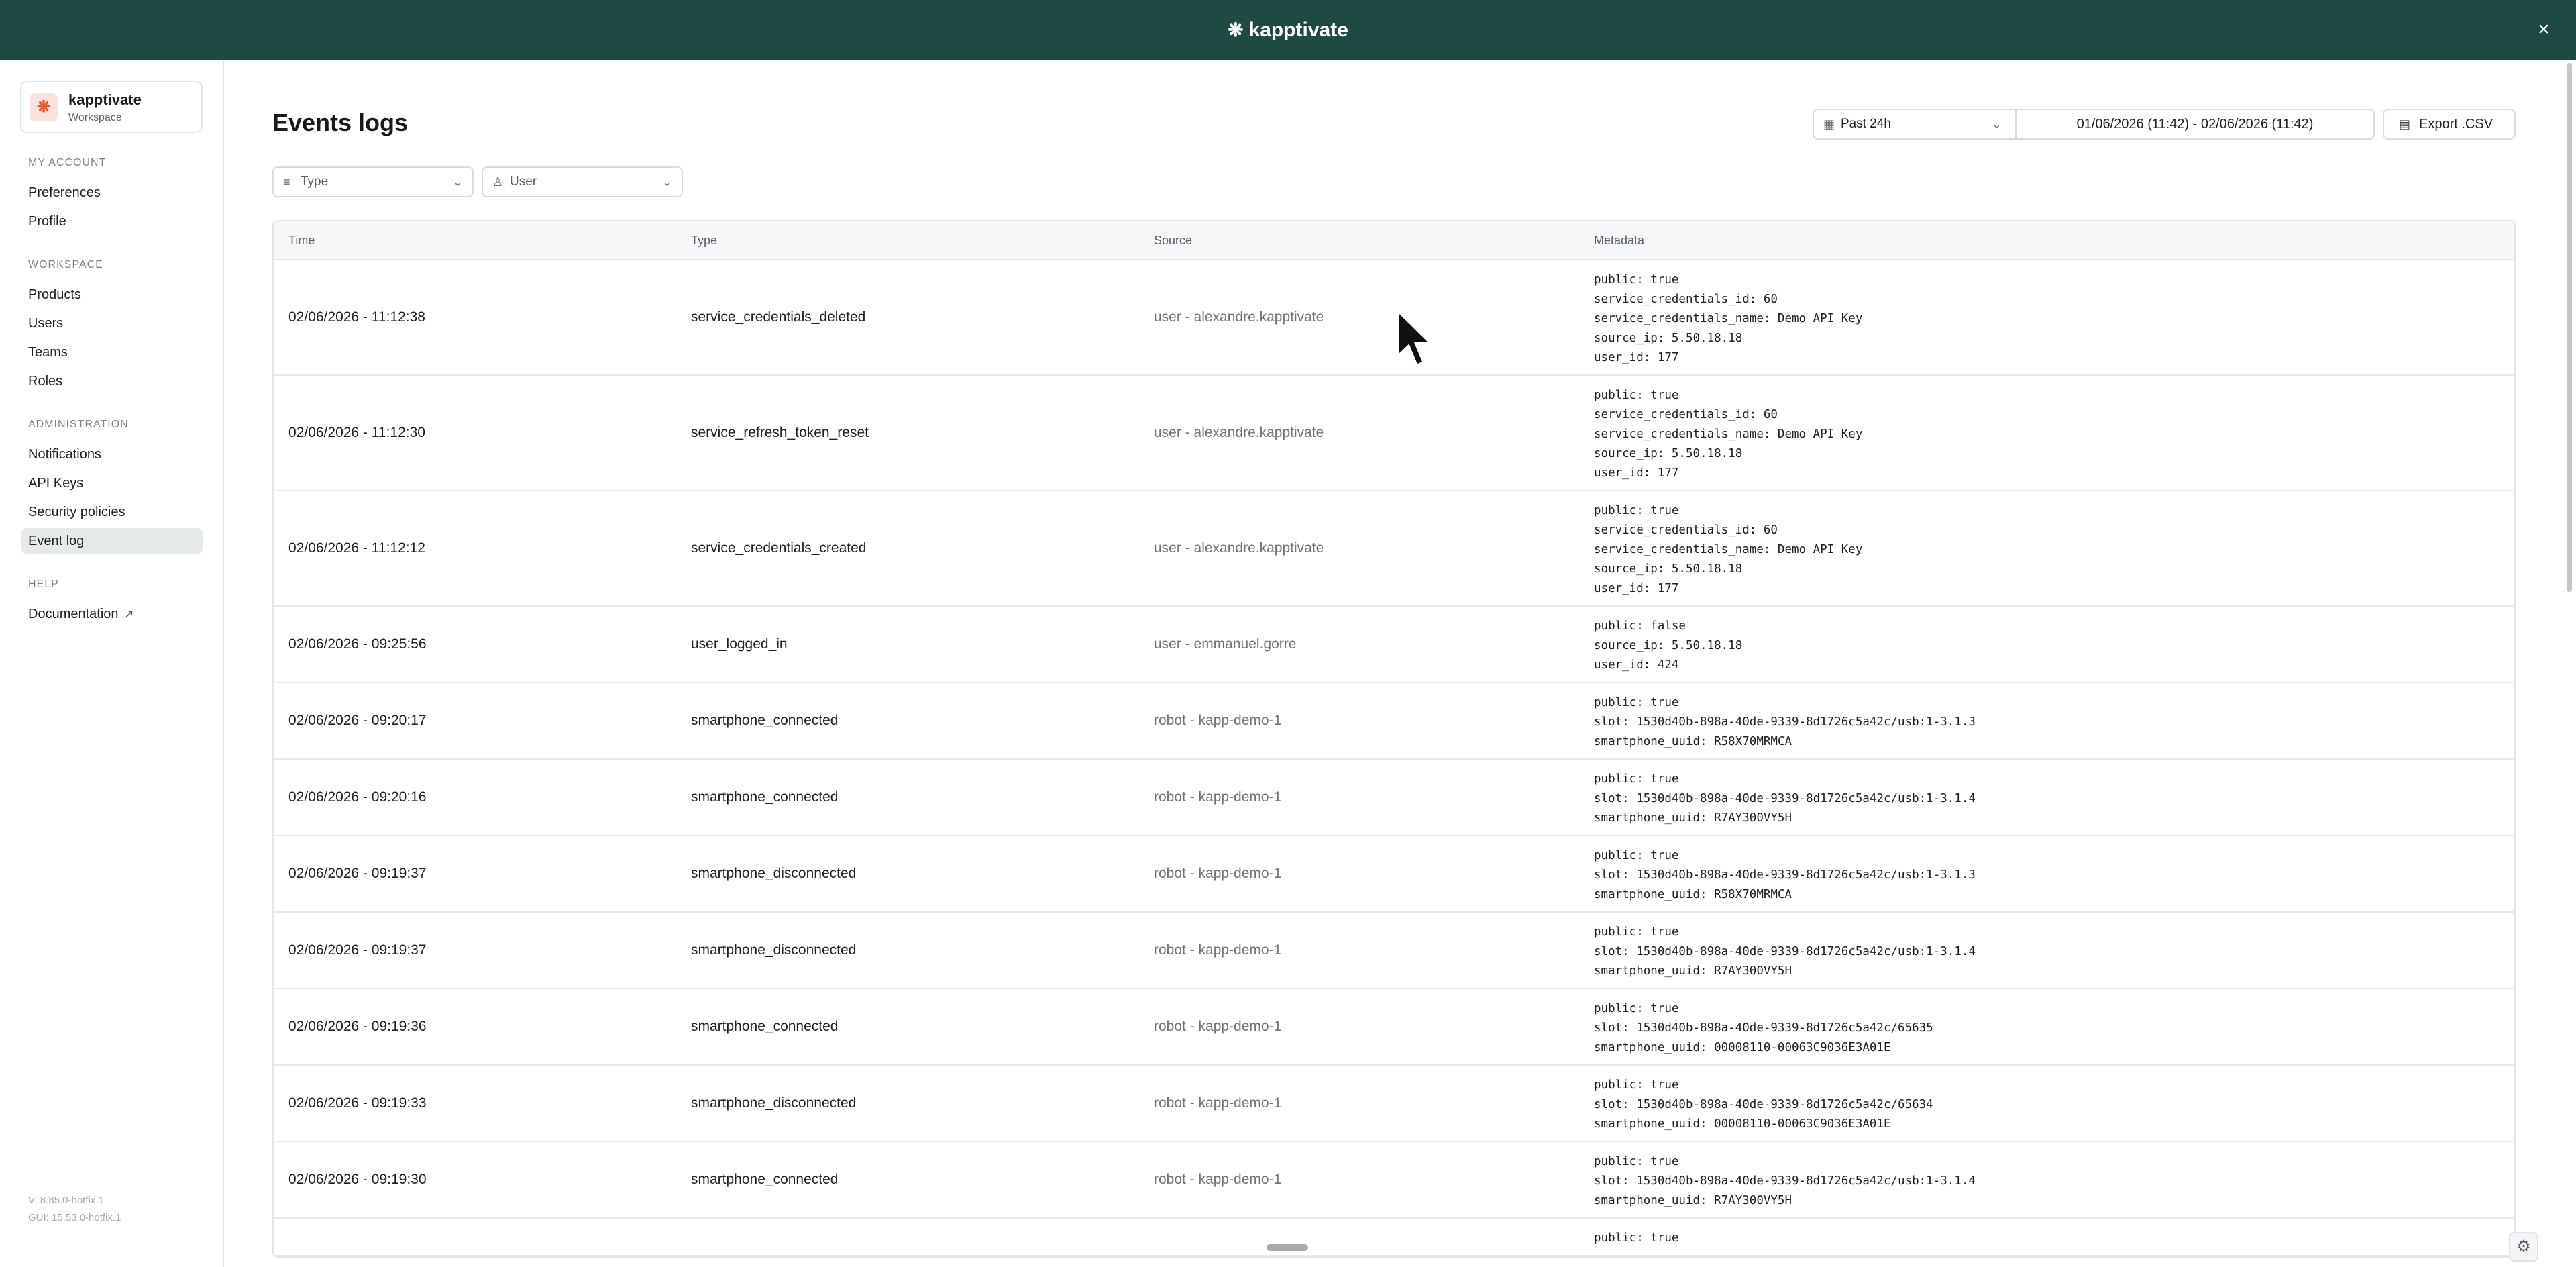  Describe the element at coordinates (2523, 1247) in the screenshot. I see `settings-button: ⚙` at that location.